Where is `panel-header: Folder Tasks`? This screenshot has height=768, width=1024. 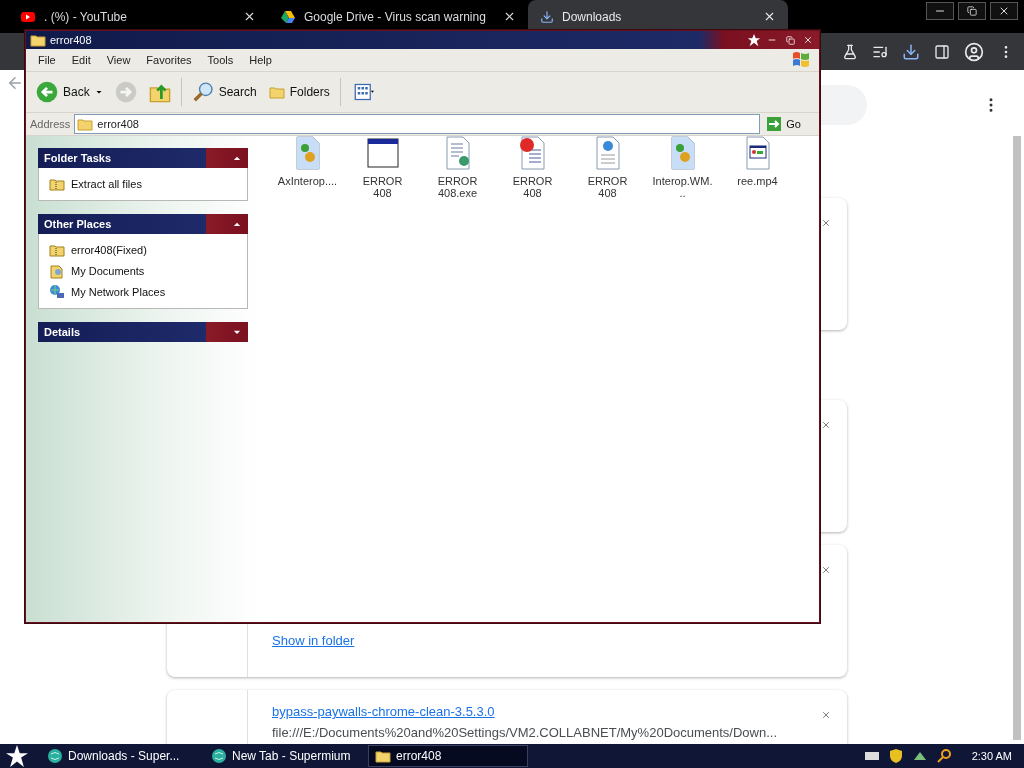 panel-header: Folder Tasks is located at coordinates (143, 158).